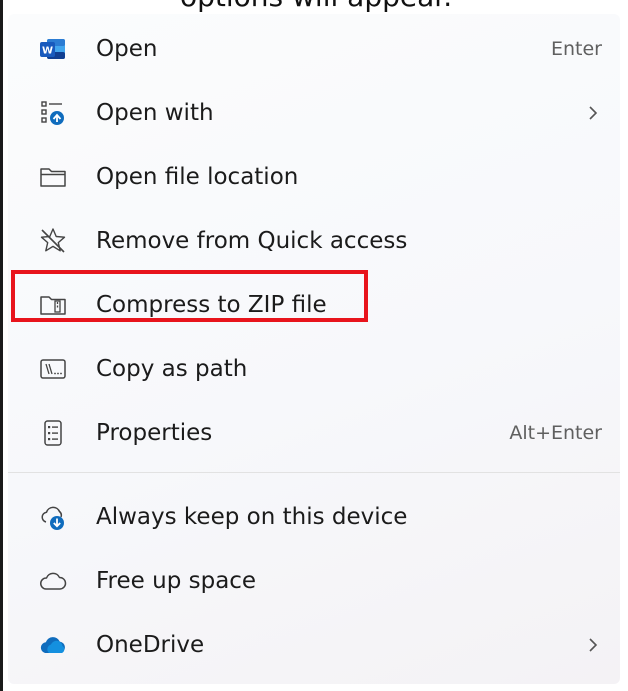 The width and height of the screenshot is (628, 691). I want to click on partial-top-text-strip: options will appear., so click(404, 7).